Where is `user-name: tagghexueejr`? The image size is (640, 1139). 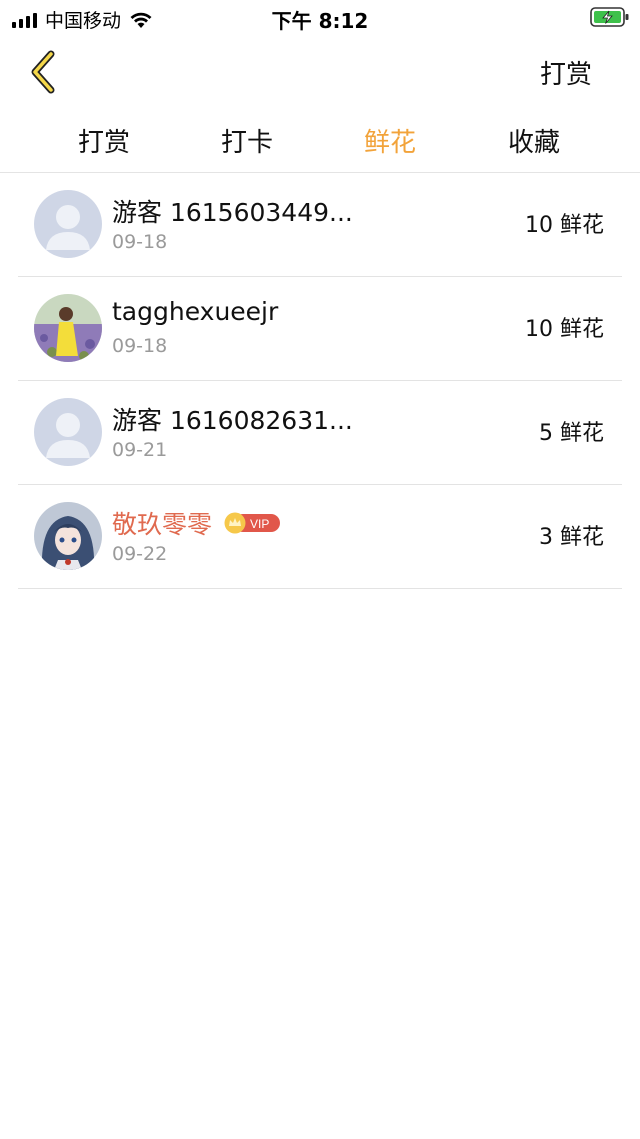
user-name: tagghexueejr is located at coordinates (195, 311).